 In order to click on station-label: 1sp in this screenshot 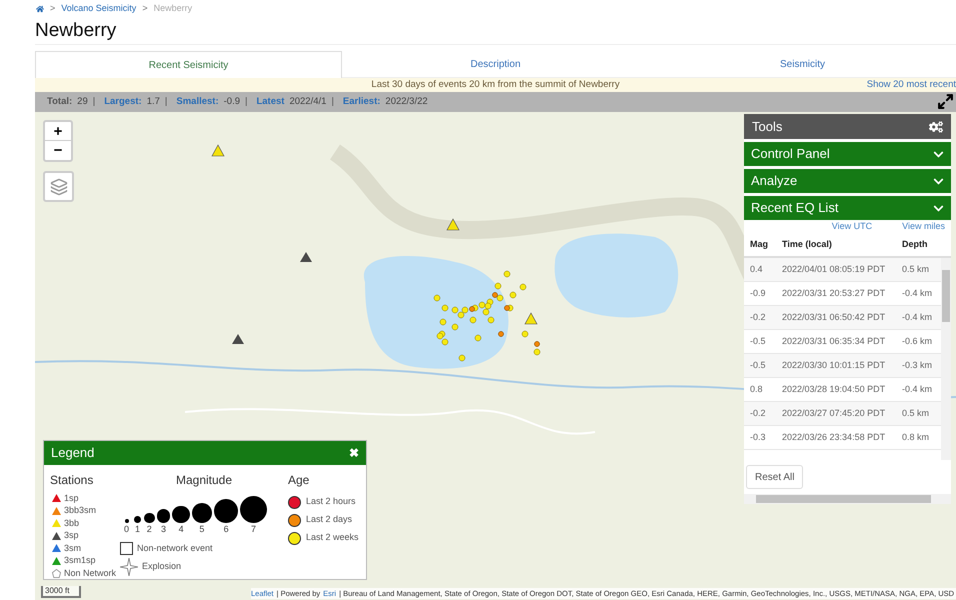, I will do `click(71, 498)`.